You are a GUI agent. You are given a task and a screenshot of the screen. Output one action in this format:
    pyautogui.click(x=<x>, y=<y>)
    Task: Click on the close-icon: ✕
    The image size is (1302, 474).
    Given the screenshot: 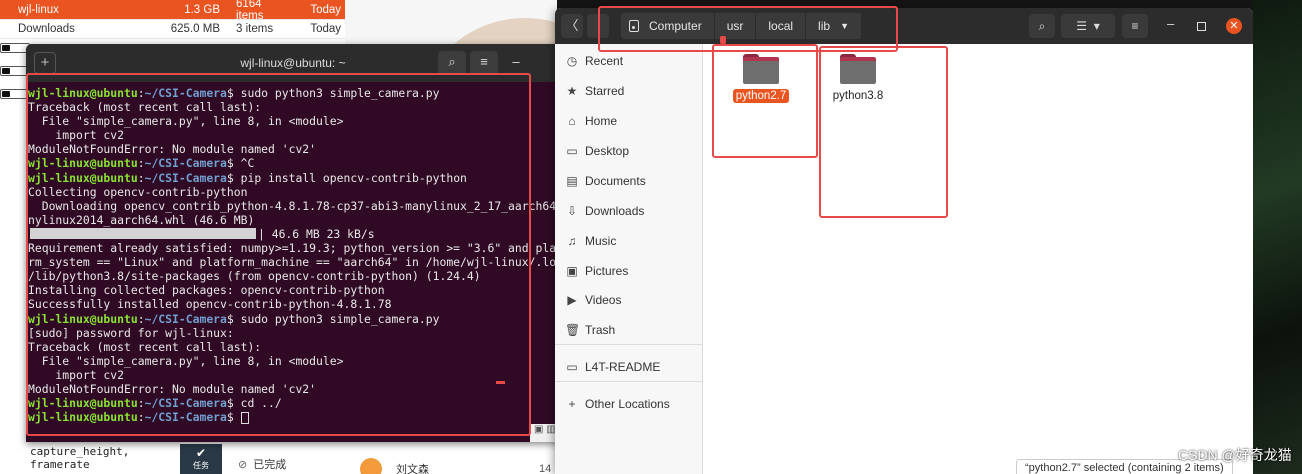 What is the action you would take?
    pyautogui.click(x=1234, y=26)
    